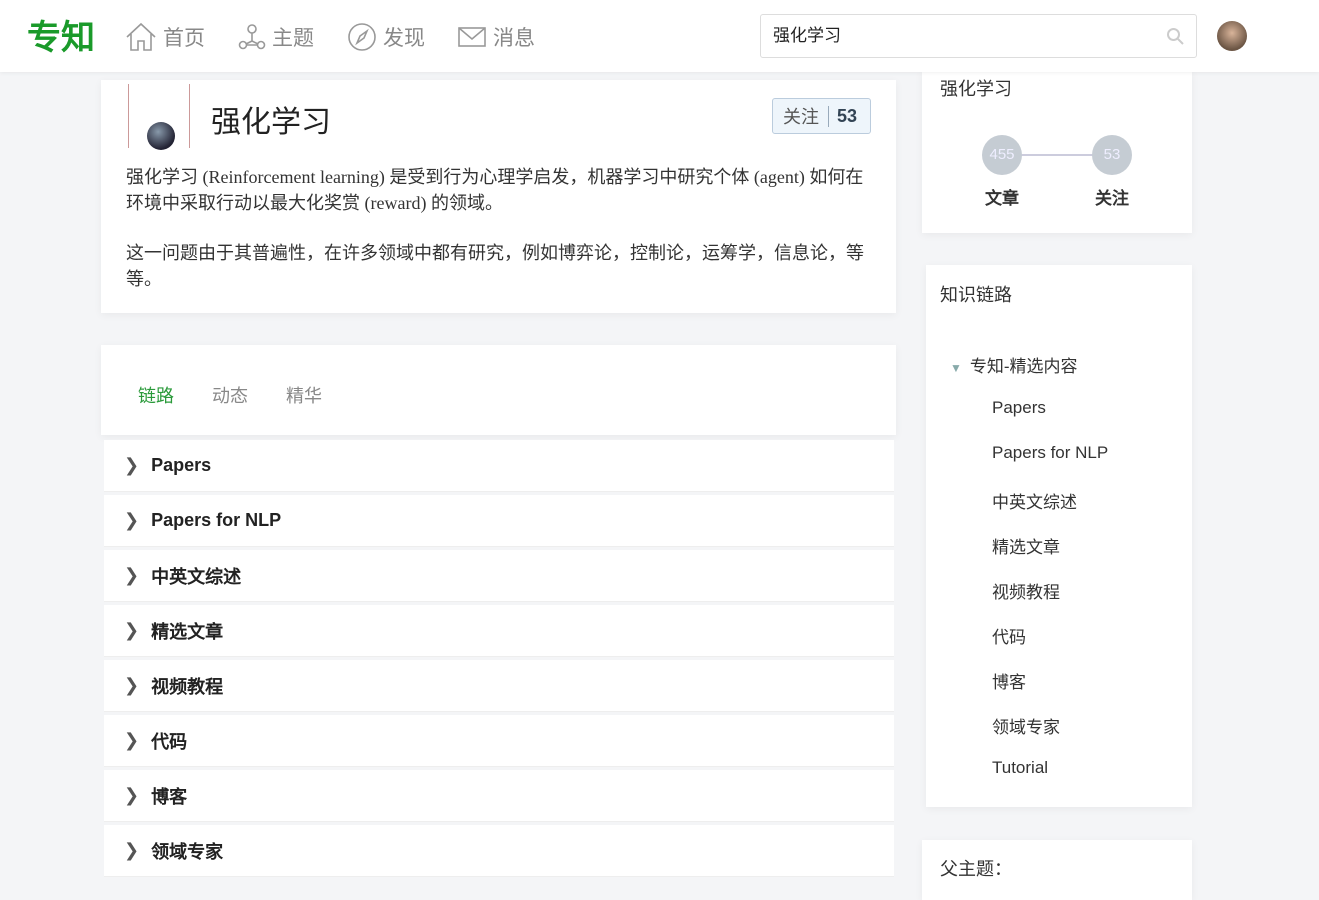  What do you see at coordinates (1057, 155) in the screenshot?
I see `stats-connector` at bounding box center [1057, 155].